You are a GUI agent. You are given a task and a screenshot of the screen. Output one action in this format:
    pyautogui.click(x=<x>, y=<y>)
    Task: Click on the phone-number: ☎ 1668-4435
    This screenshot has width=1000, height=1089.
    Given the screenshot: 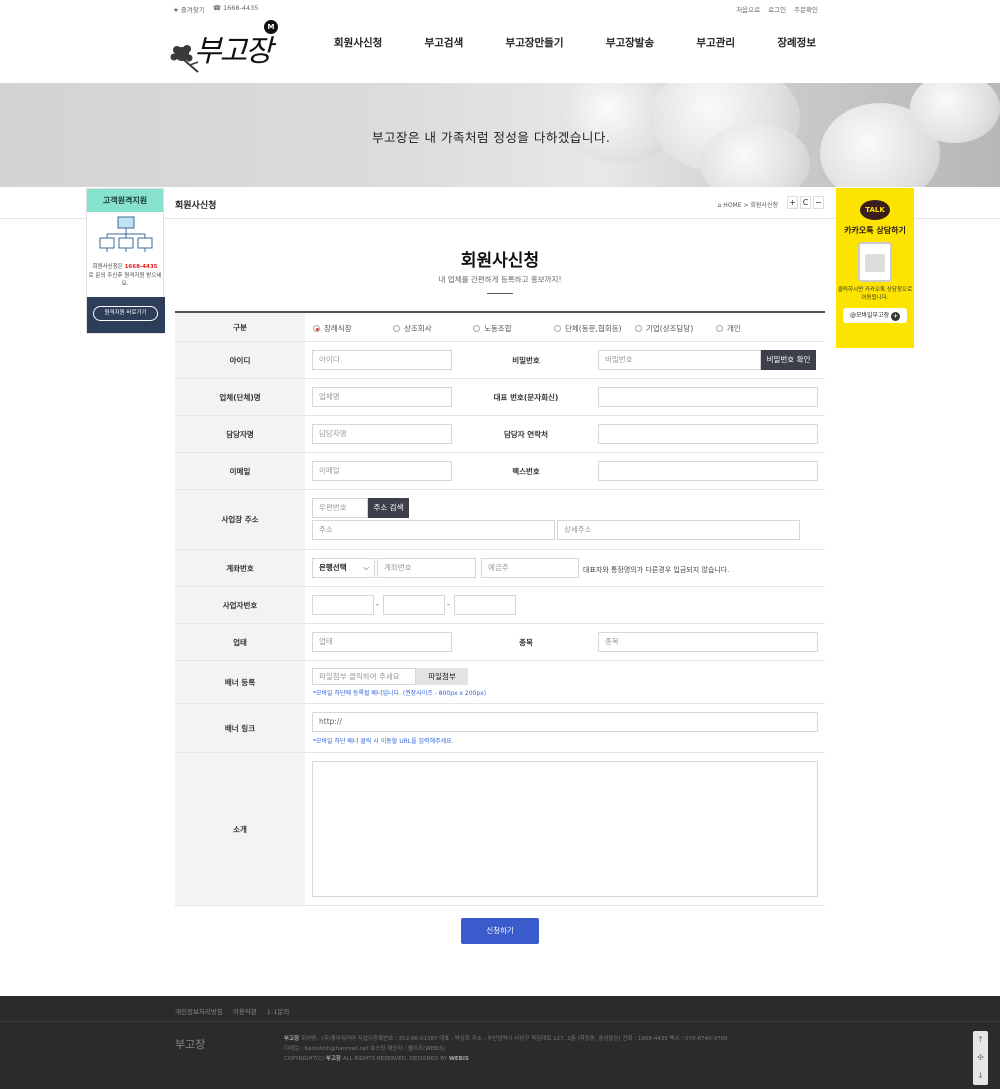 What is the action you would take?
    pyautogui.click(x=235, y=8)
    